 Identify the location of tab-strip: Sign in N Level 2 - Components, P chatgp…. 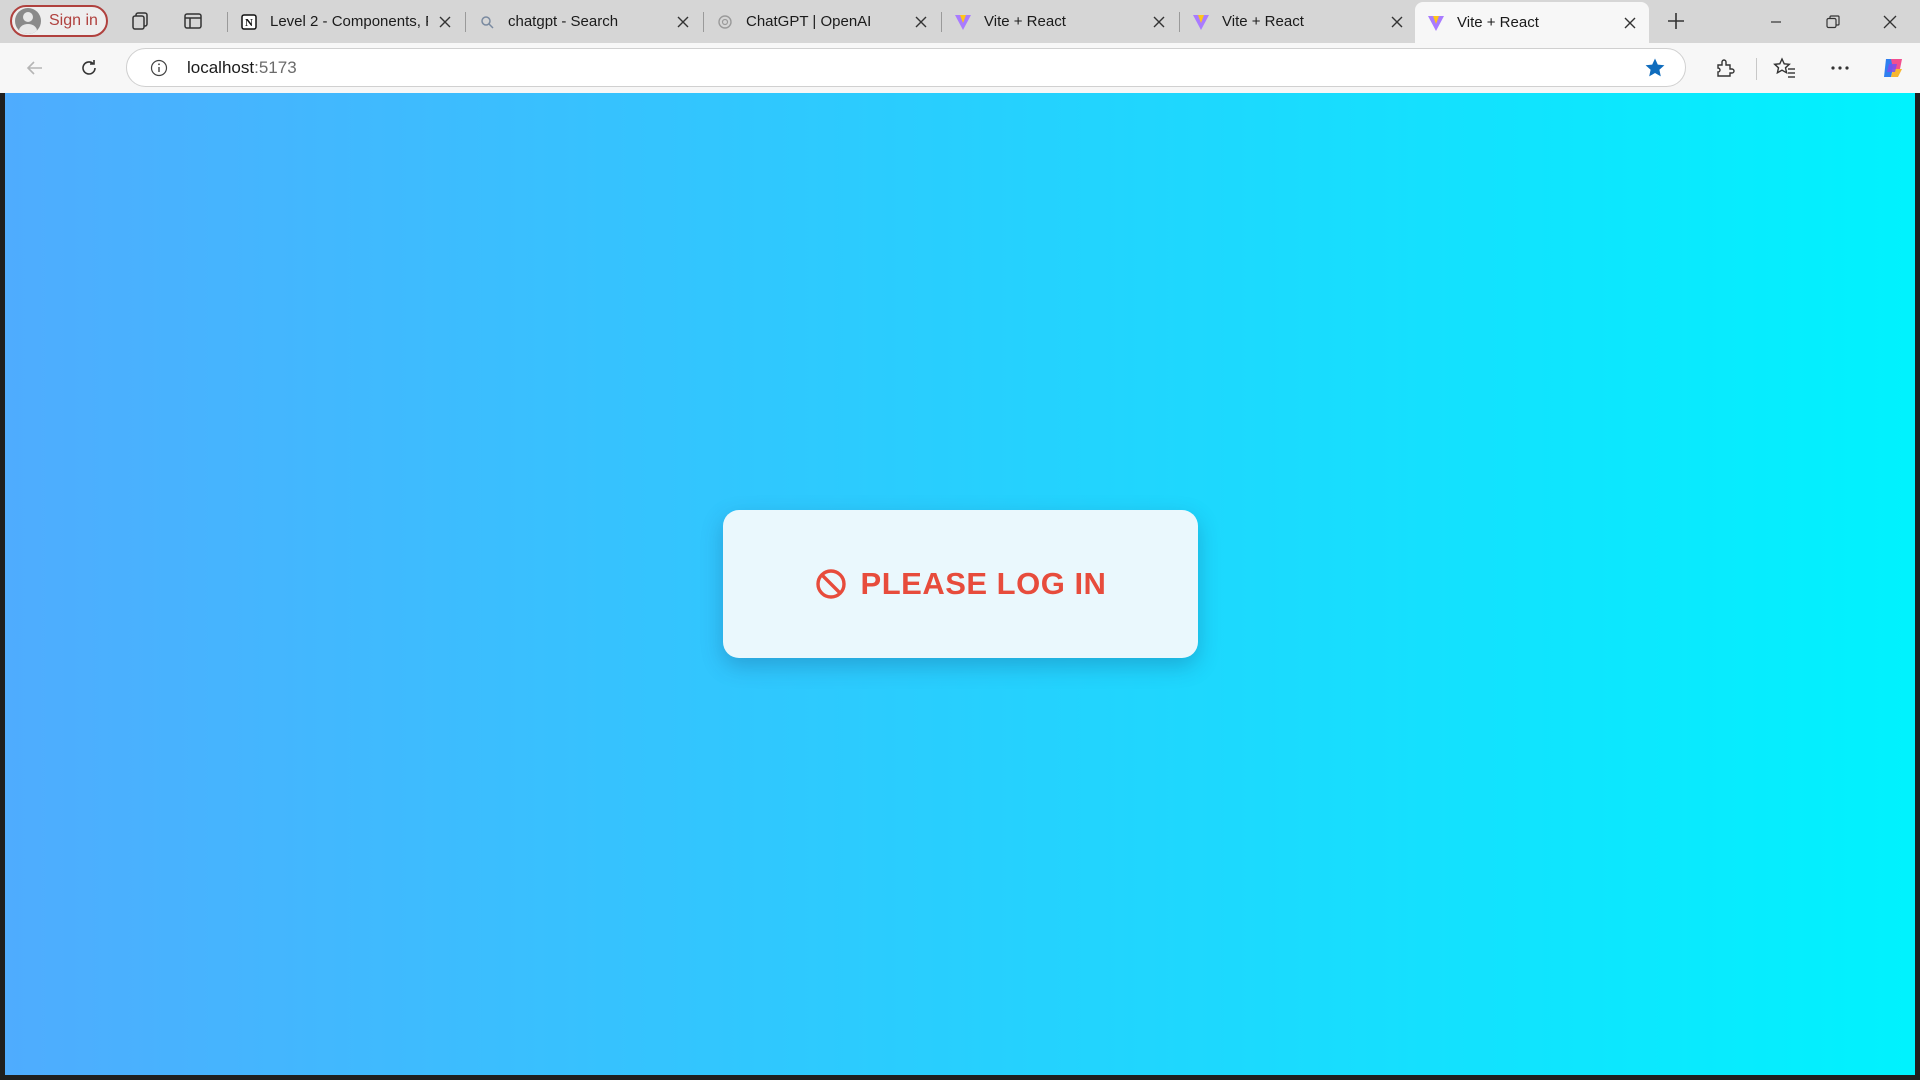
(960, 21).